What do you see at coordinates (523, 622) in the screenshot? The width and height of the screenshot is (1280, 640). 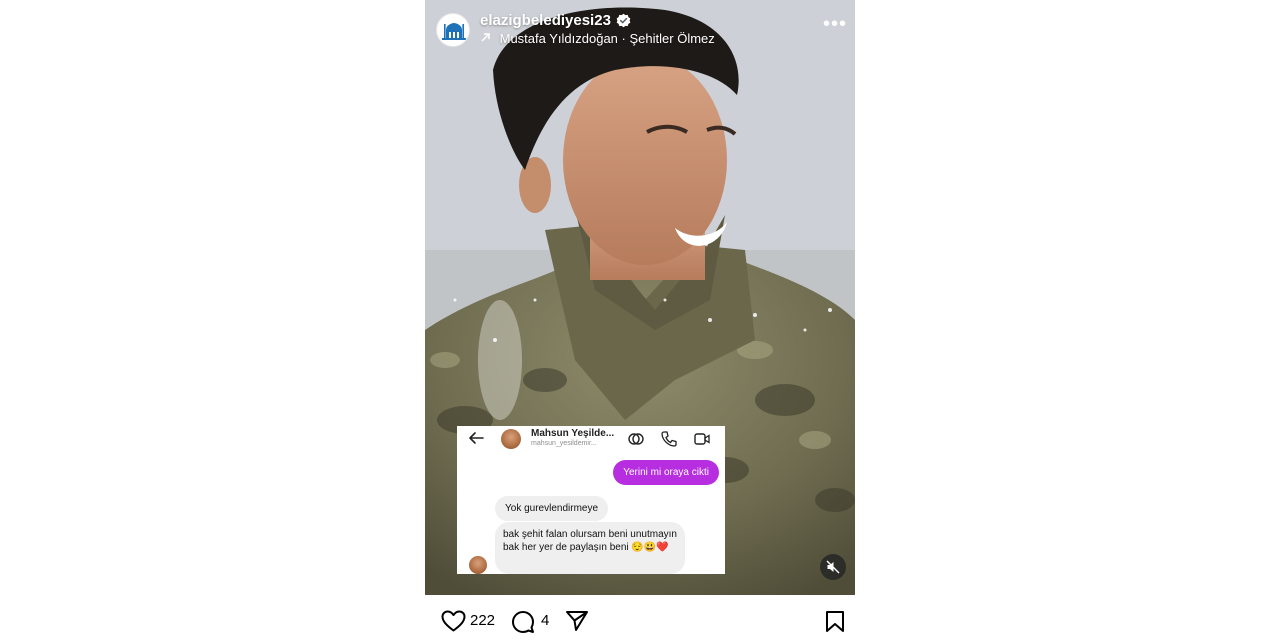 I see `comment-icon` at bounding box center [523, 622].